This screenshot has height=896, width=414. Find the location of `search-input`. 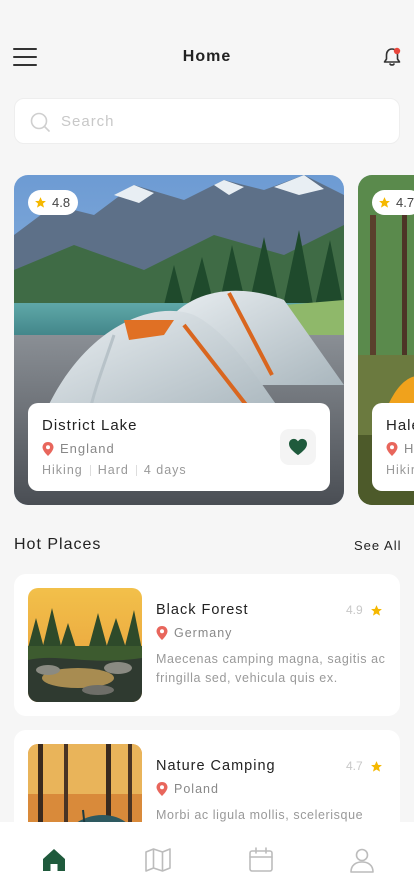

search-input is located at coordinates (221, 121).